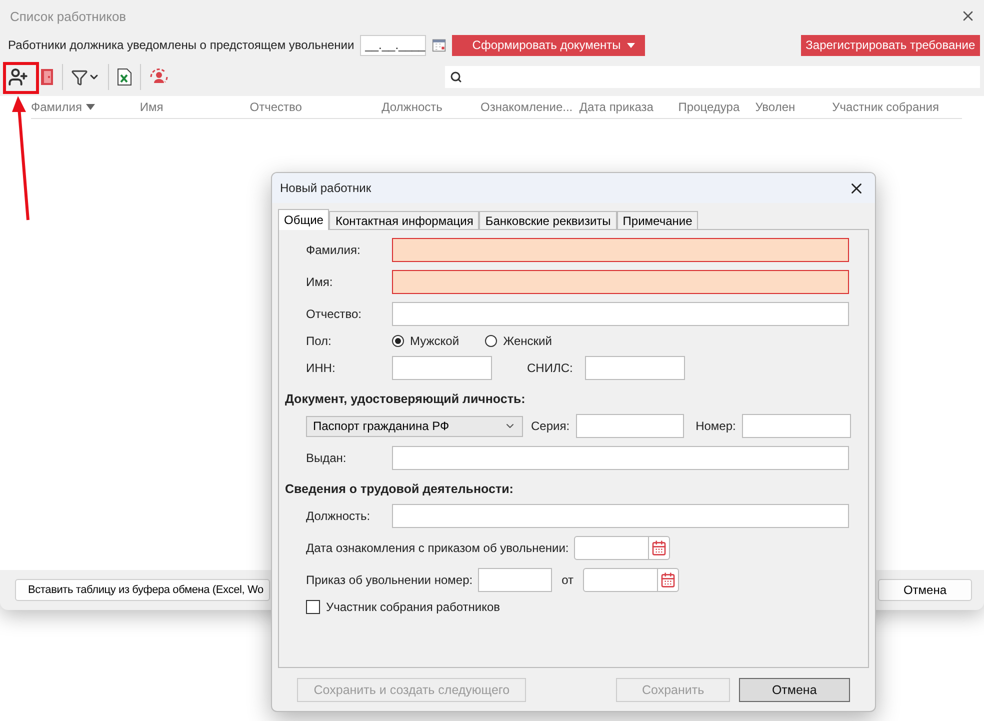  Describe the element at coordinates (548, 220) in the screenshot. I see `tab: Банковские реквизиты` at that location.